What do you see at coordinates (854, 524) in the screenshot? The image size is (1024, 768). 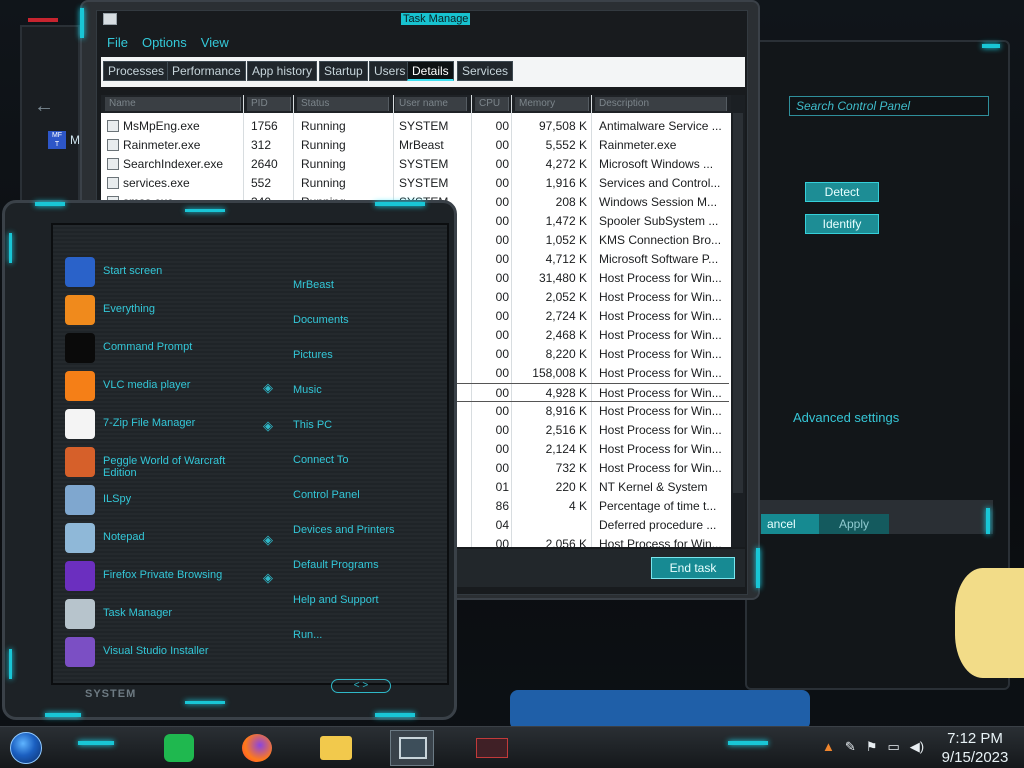 I see `apply-button: Apply` at bounding box center [854, 524].